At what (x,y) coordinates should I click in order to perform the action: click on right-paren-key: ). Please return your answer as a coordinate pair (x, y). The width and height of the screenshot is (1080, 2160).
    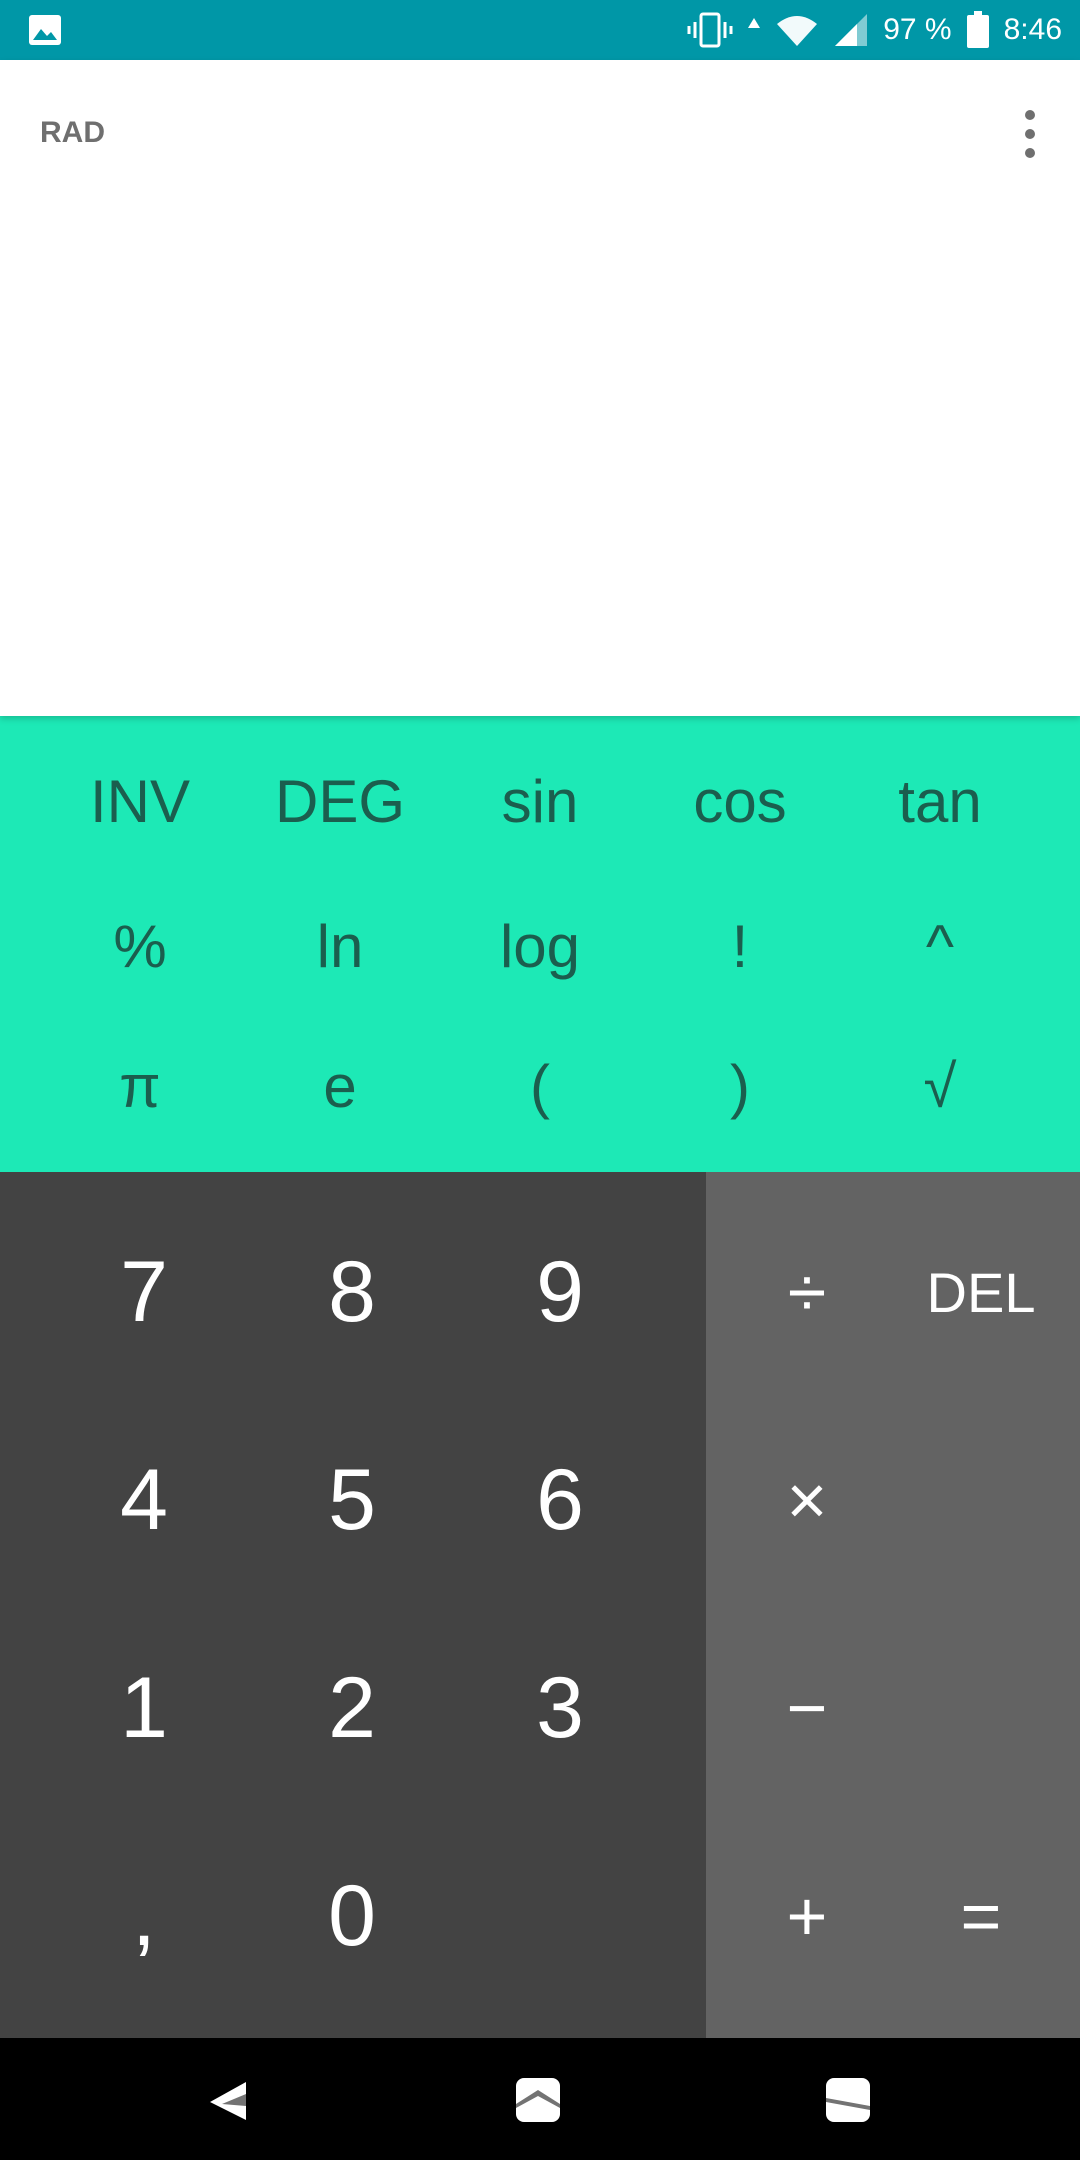
    Looking at the image, I should click on (740, 1086).